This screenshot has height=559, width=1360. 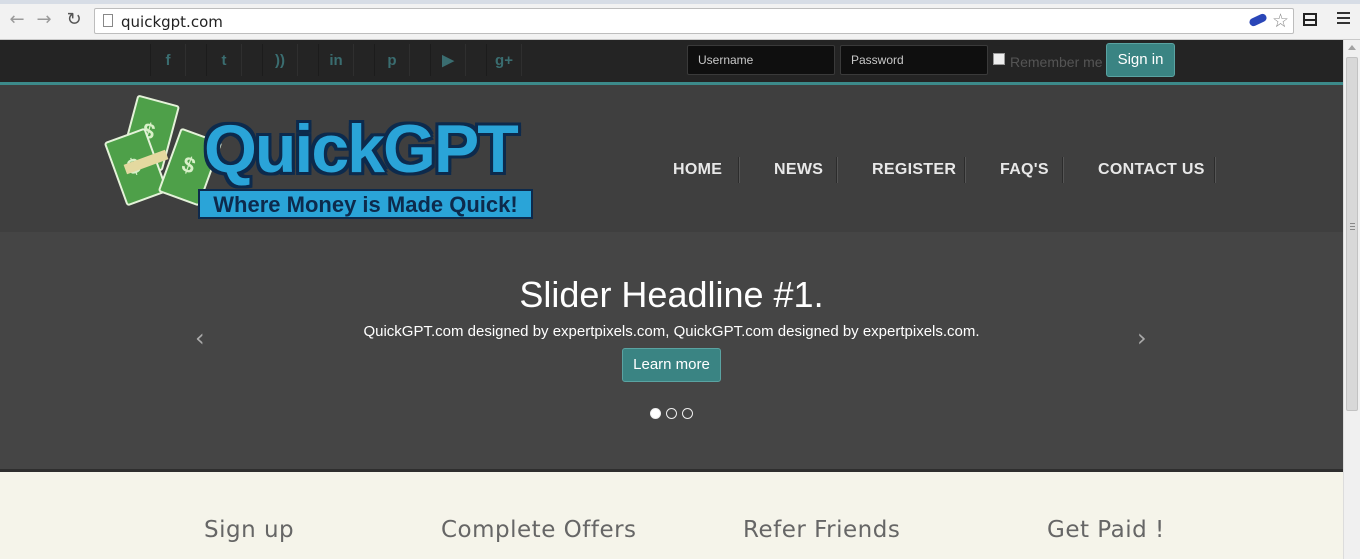 I want to click on step-complete-offers: Complete Offers, so click(x=539, y=530).